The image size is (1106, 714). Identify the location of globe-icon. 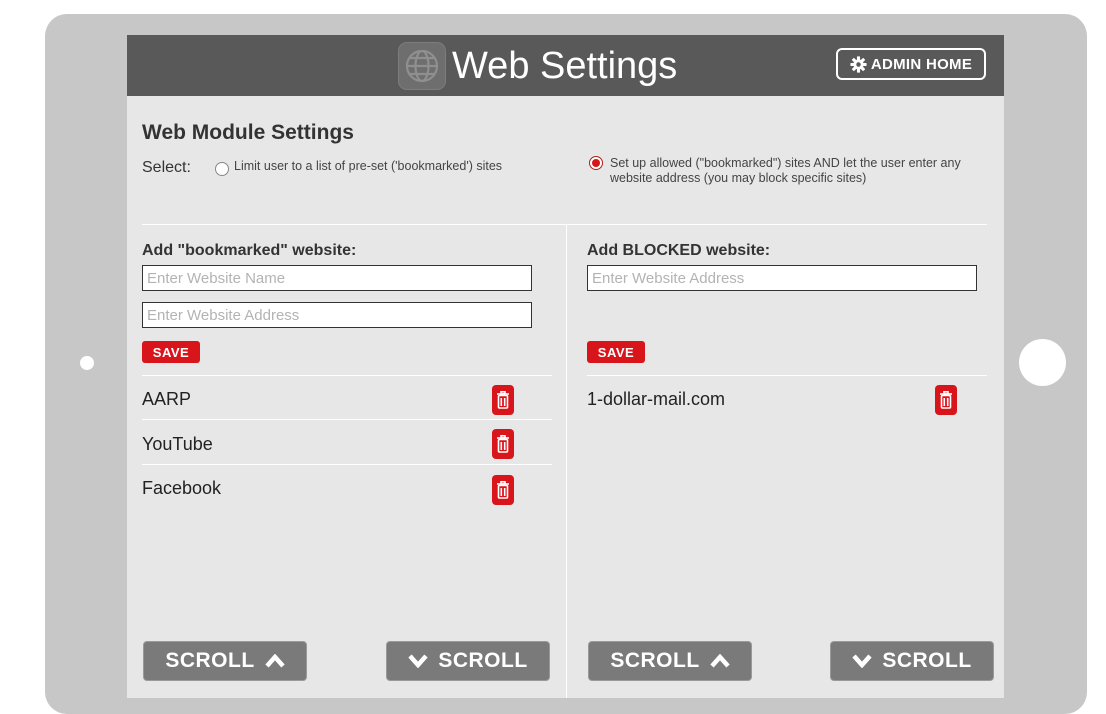
(422, 66).